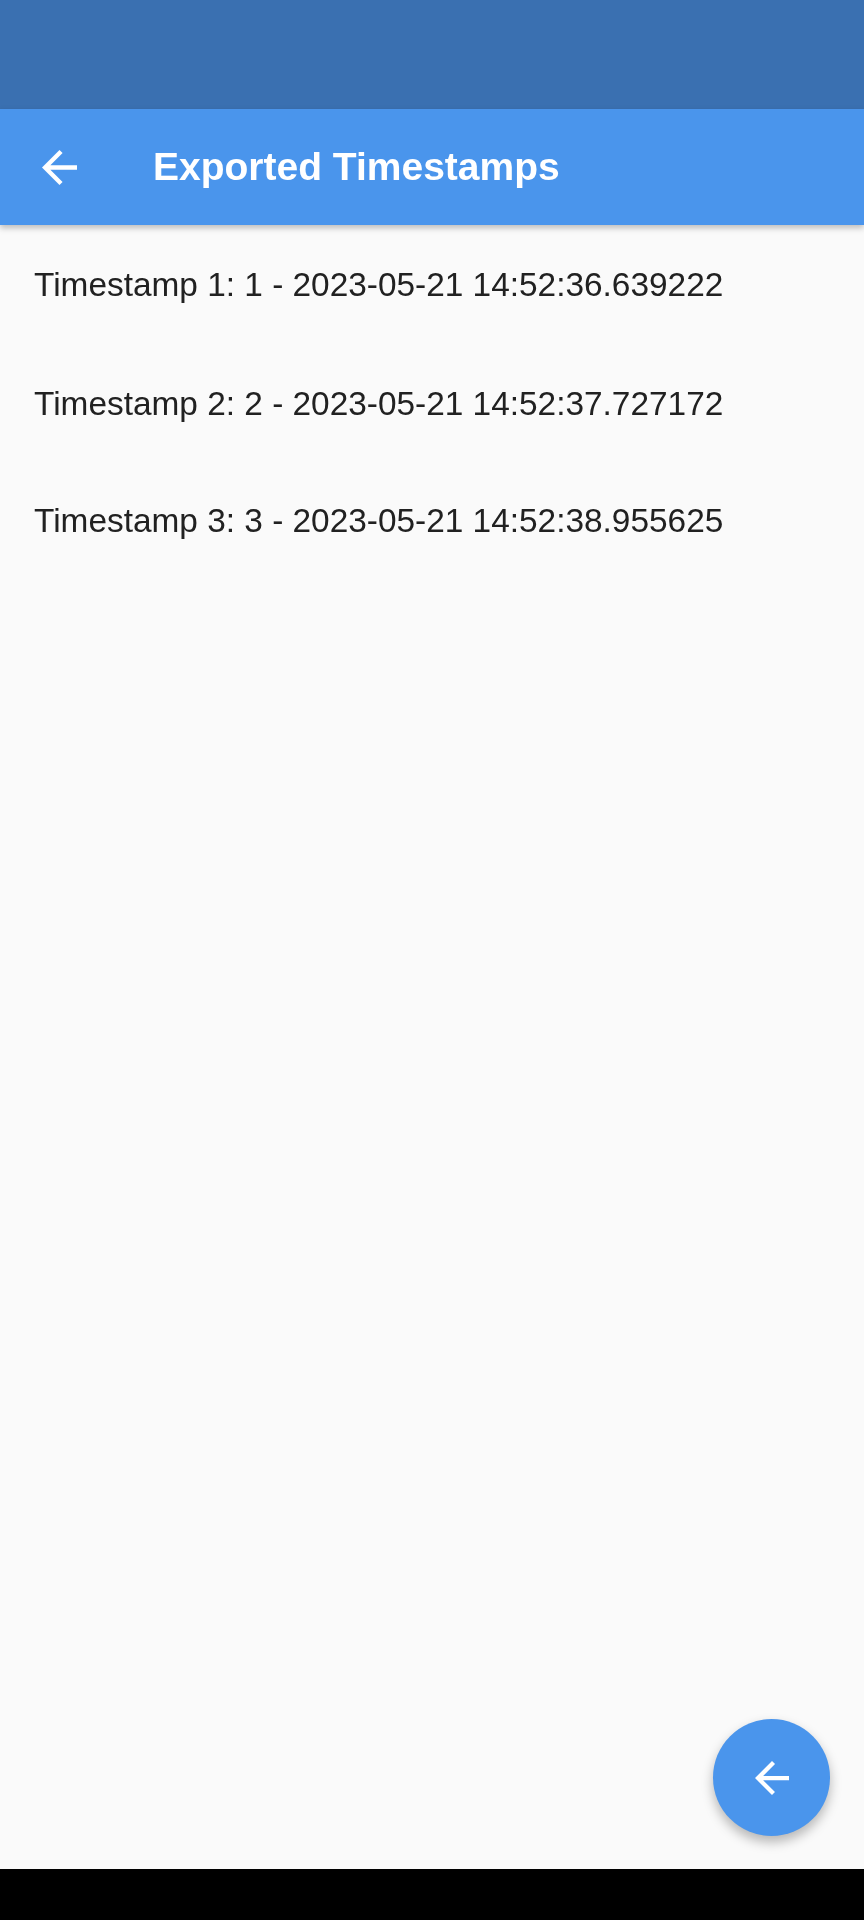 This screenshot has height=1920, width=864. What do you see at coordinates (379, 520) in the screenshot?
I see `timestamp-text: Timestamp 3: 3 - 2023-05-21 14:52:38.955625` at bounding box center [379, 520].